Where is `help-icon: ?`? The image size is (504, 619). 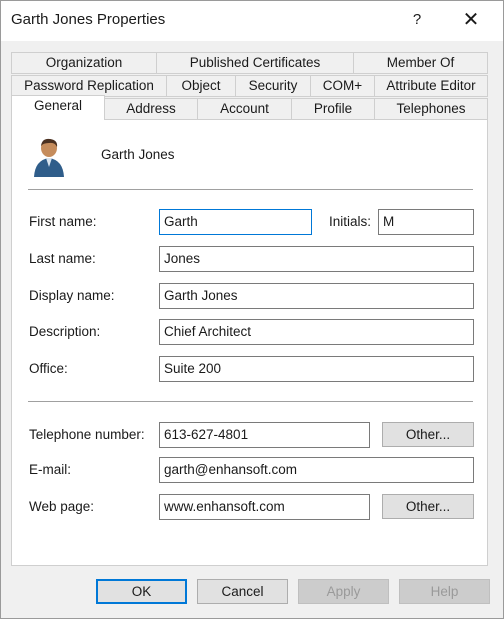 help-icon: ? is located at coordinates (417, 20).